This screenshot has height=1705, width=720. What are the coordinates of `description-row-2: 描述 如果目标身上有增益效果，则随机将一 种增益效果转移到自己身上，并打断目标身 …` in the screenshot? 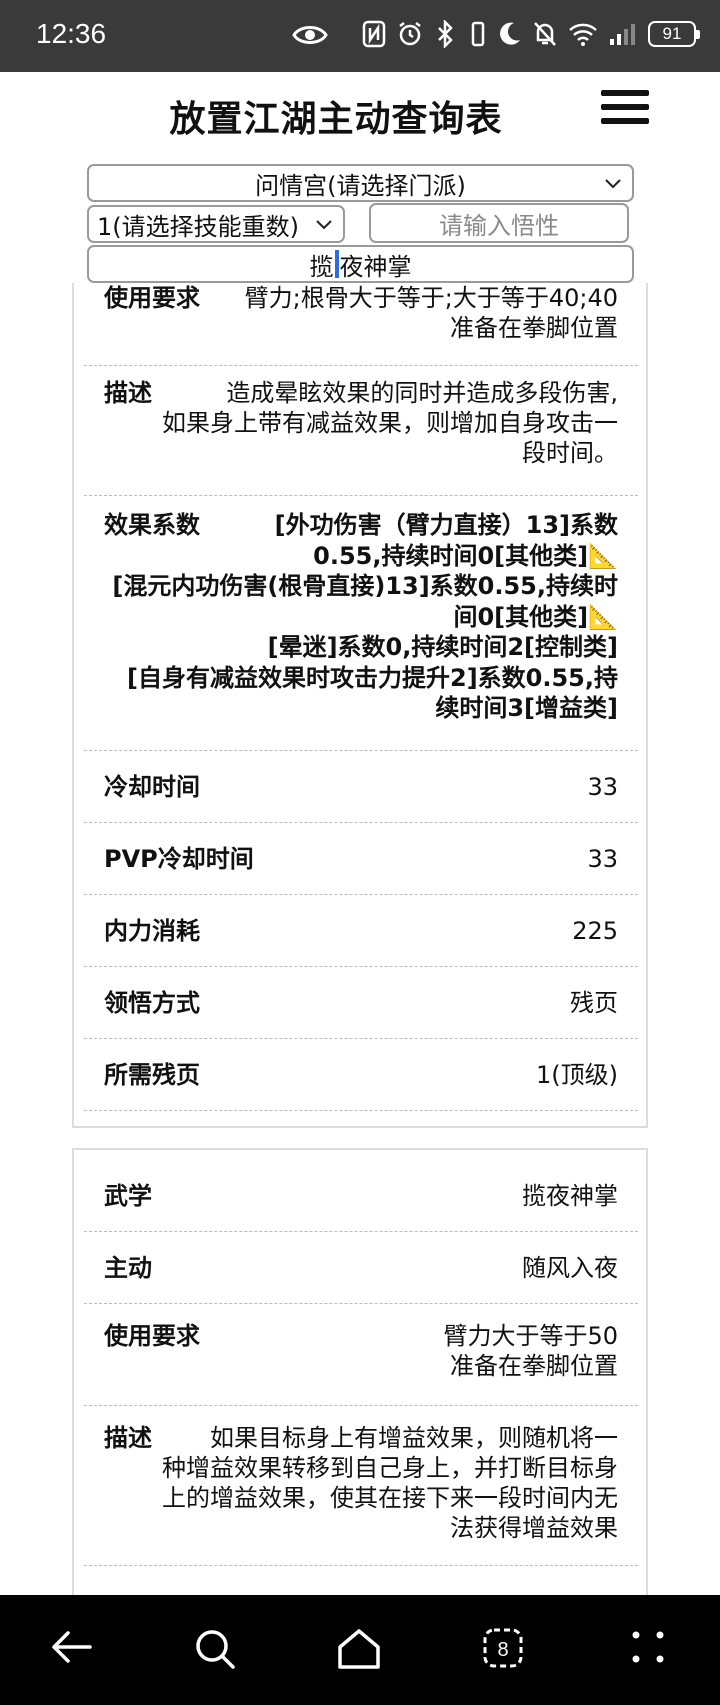 It's located at (361, 1486).